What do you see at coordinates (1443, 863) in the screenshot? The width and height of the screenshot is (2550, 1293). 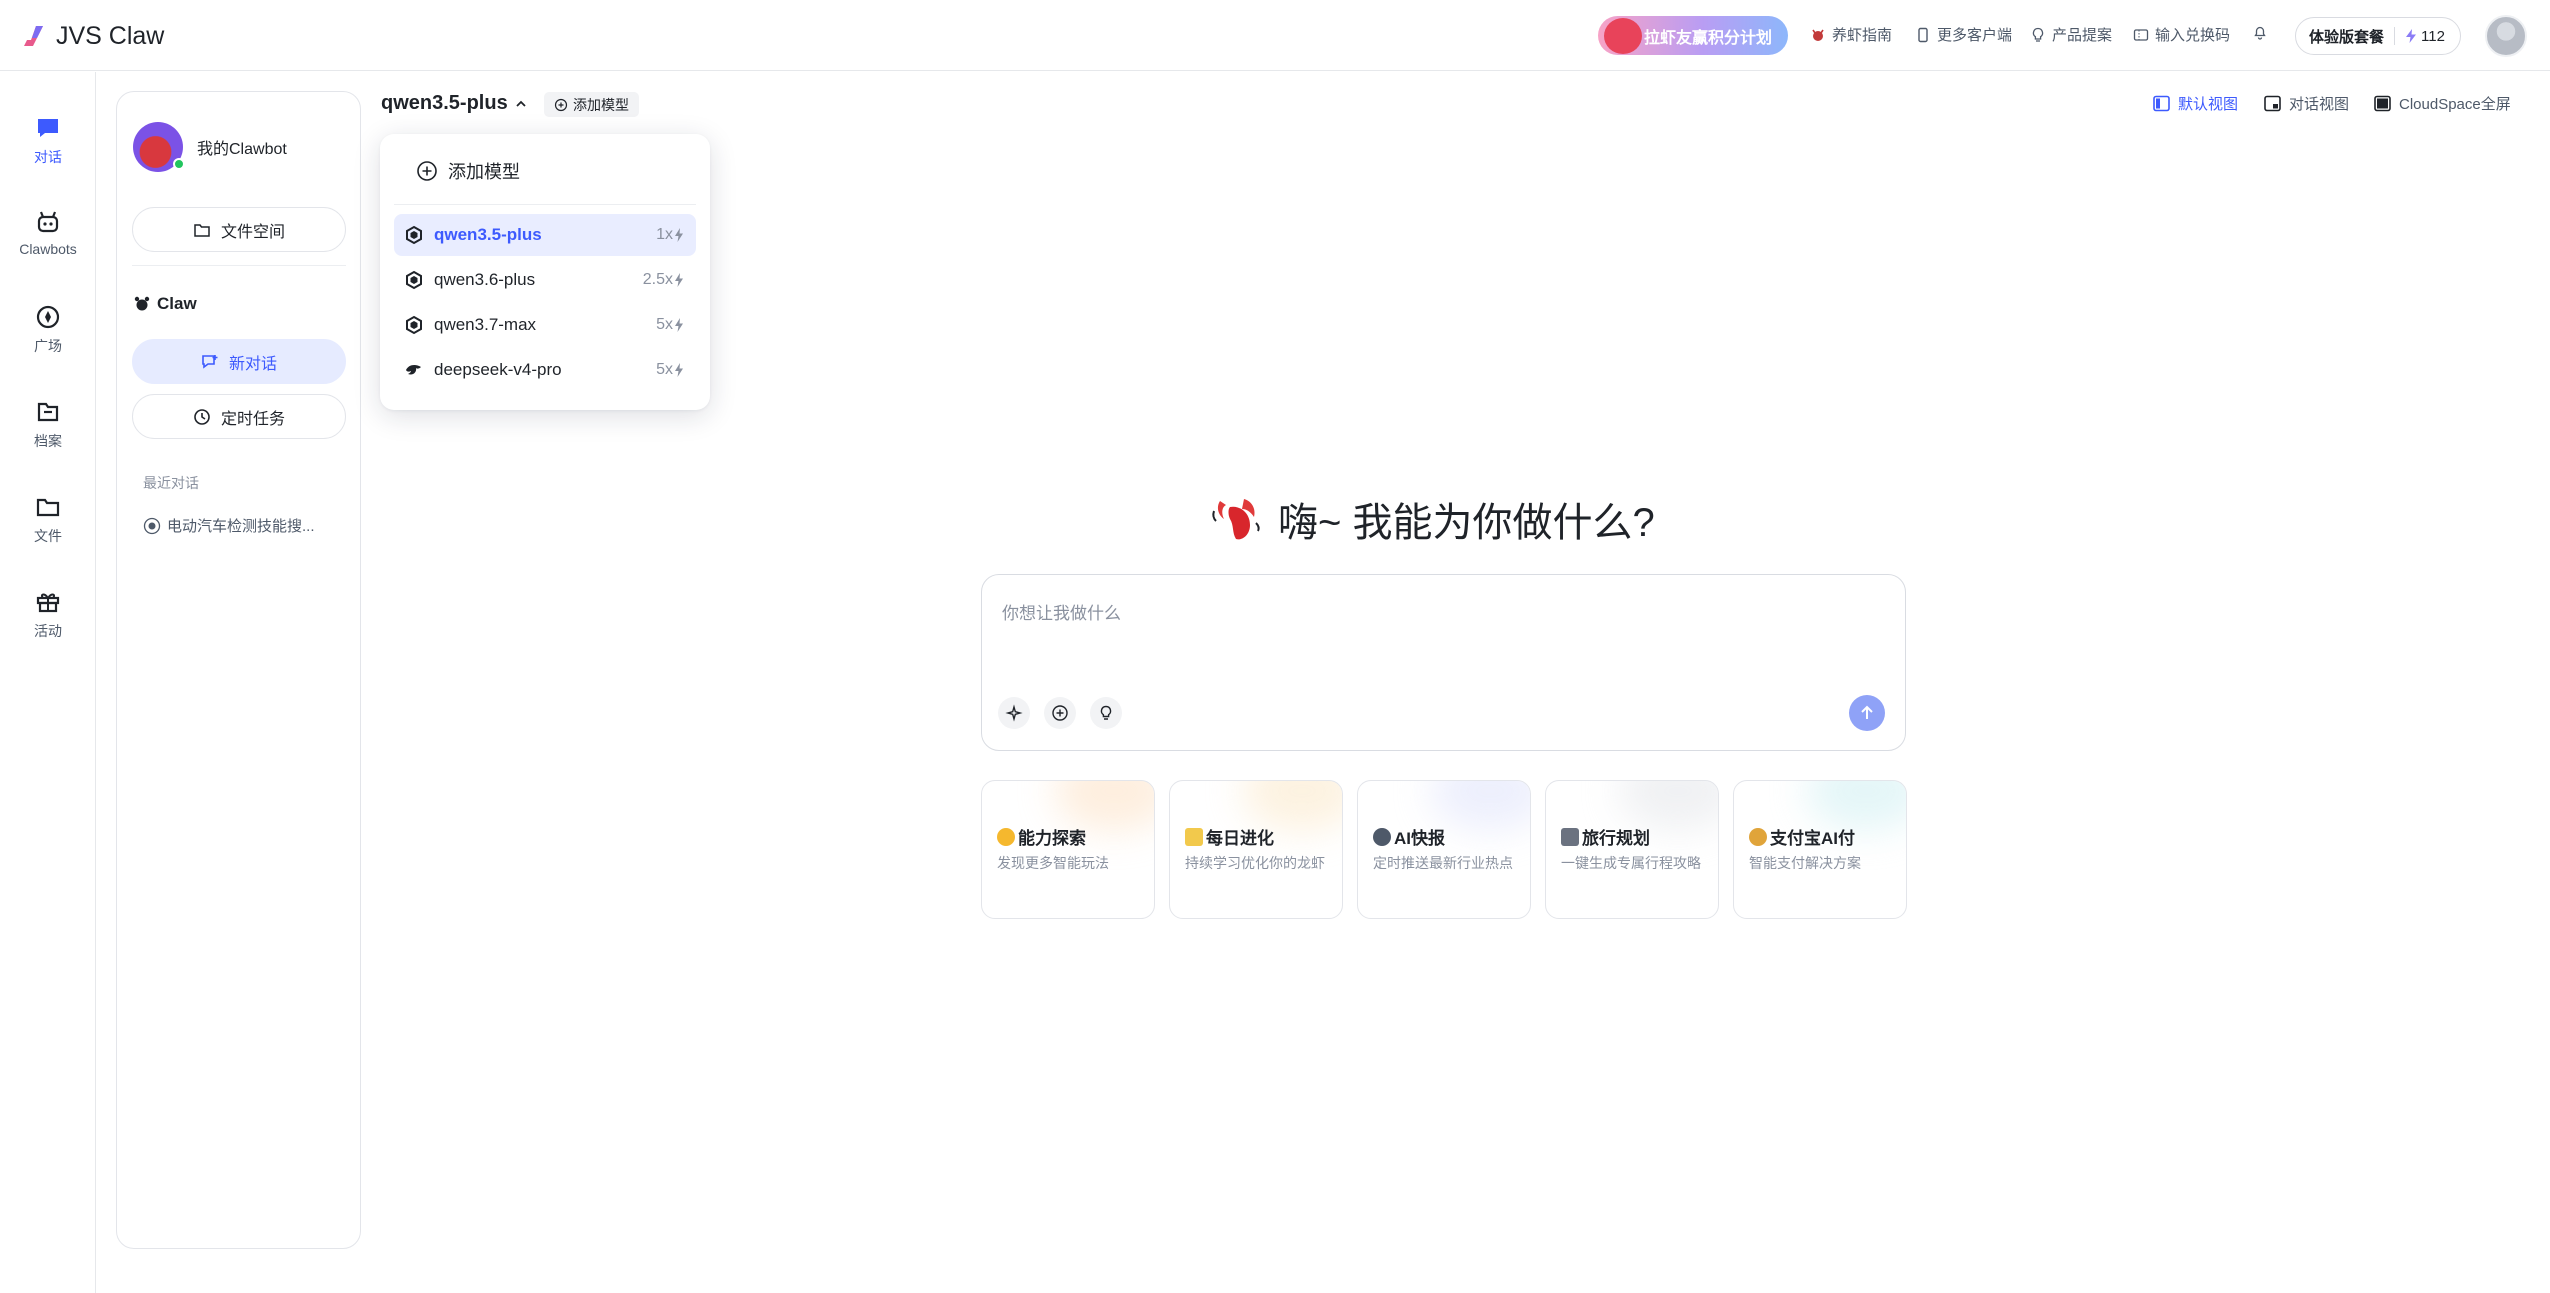 I see `card-desc: 定时推送最新行业热点` at bounding box center [1443, 863].